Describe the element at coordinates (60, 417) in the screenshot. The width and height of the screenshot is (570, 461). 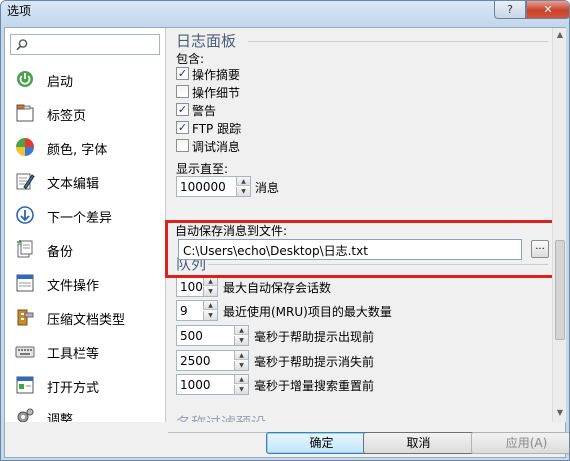
I see `sidebar-item-label: 调整` at that location.